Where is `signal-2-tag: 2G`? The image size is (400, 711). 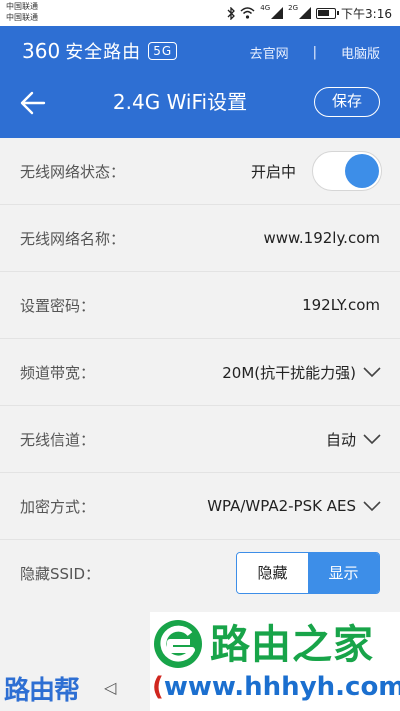 signal-2-tag: 2G is located at coordinates (293, 8).